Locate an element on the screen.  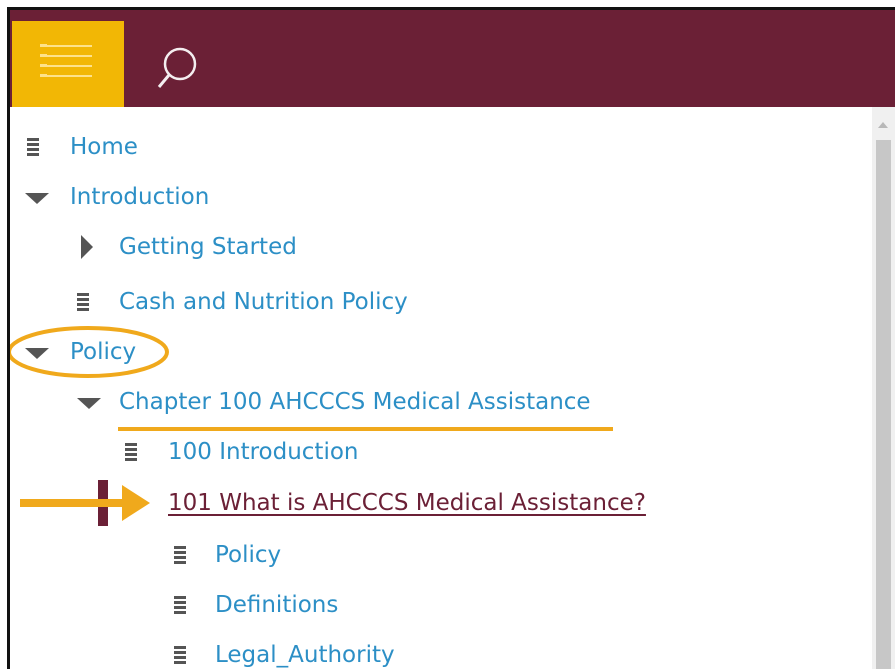
tree-item-home: Home is located at coordinates (74, 147).